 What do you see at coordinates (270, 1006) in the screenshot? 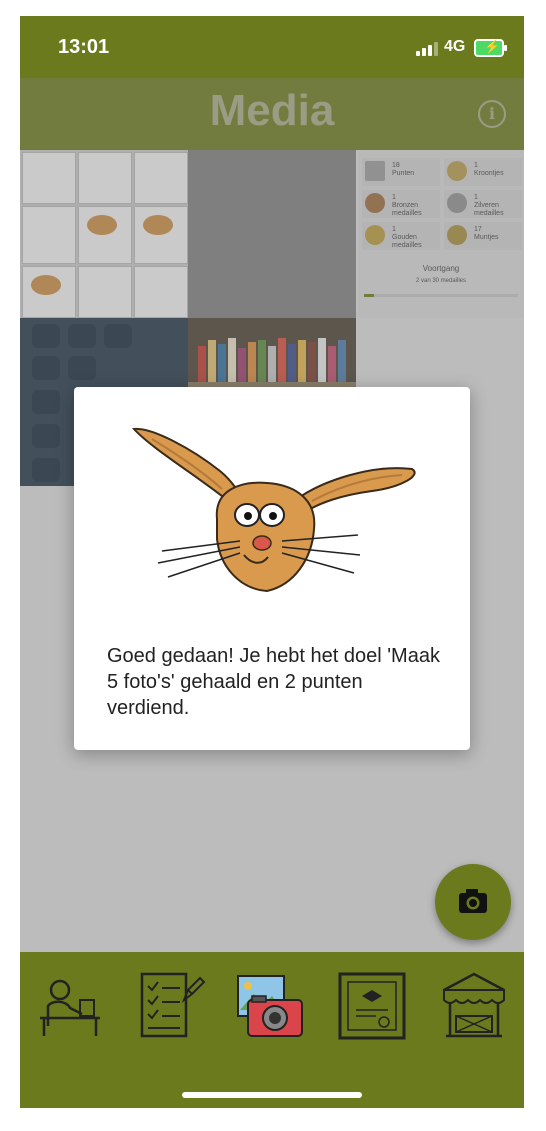
I see `photo-camera-icon` at bounding box center [270, 1006].